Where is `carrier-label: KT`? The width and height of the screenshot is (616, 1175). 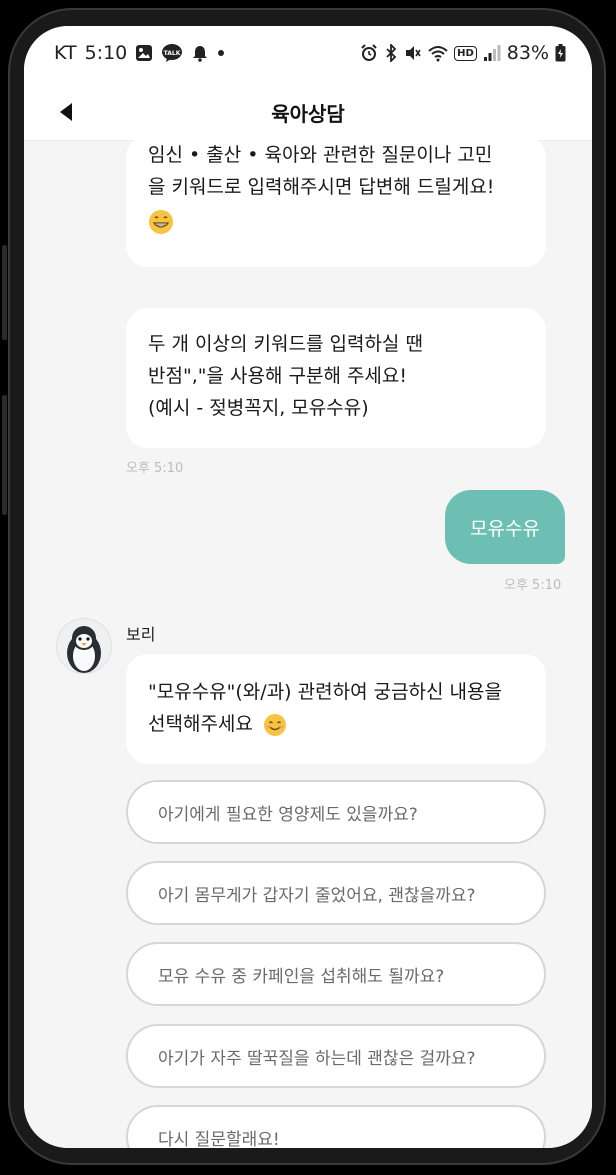
carrier-label: KT is located at coordinates (65, 53).